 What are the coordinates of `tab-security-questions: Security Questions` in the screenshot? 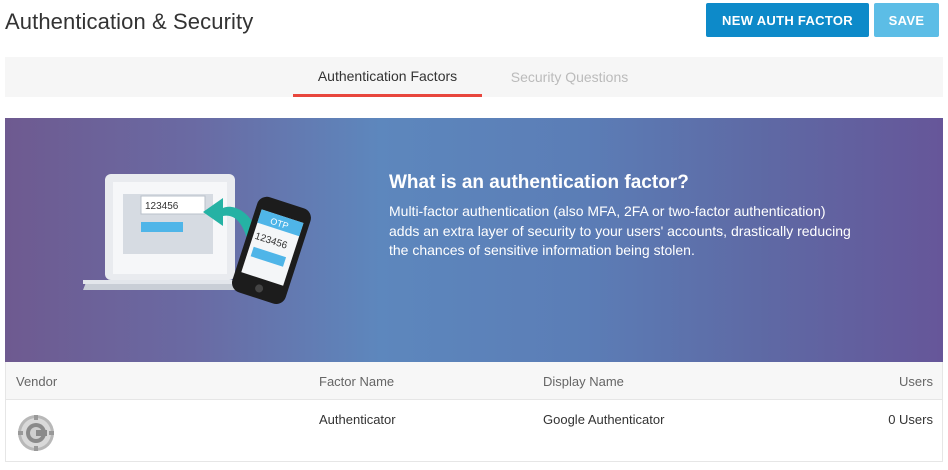 It's located at (569, 77).